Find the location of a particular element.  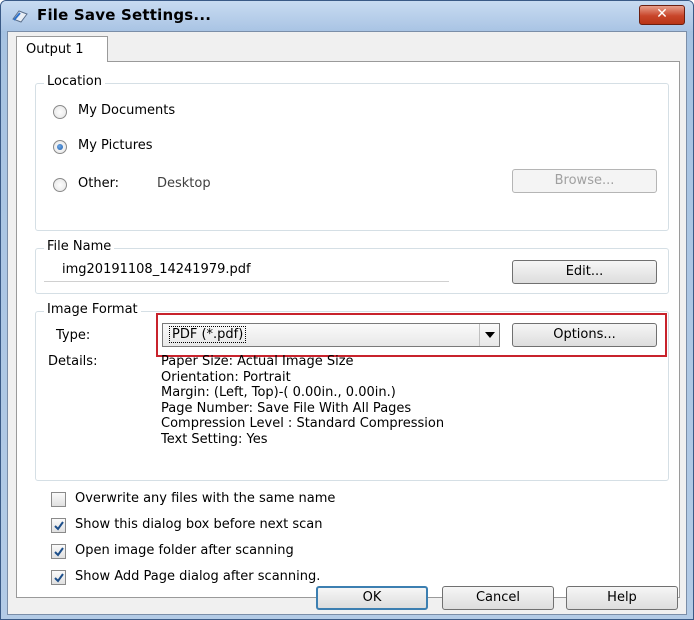

overwrite-checkbox-label: Overwrite any files with the same name is located at coordinates (205, 498).